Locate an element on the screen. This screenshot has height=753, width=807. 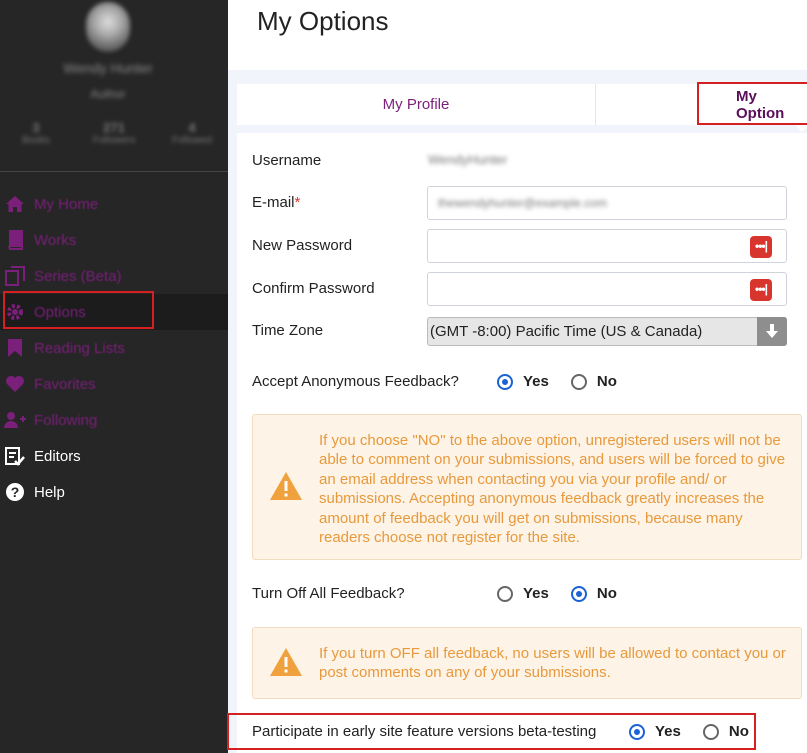
page-title: My Options is located at coordinates (323, 21).